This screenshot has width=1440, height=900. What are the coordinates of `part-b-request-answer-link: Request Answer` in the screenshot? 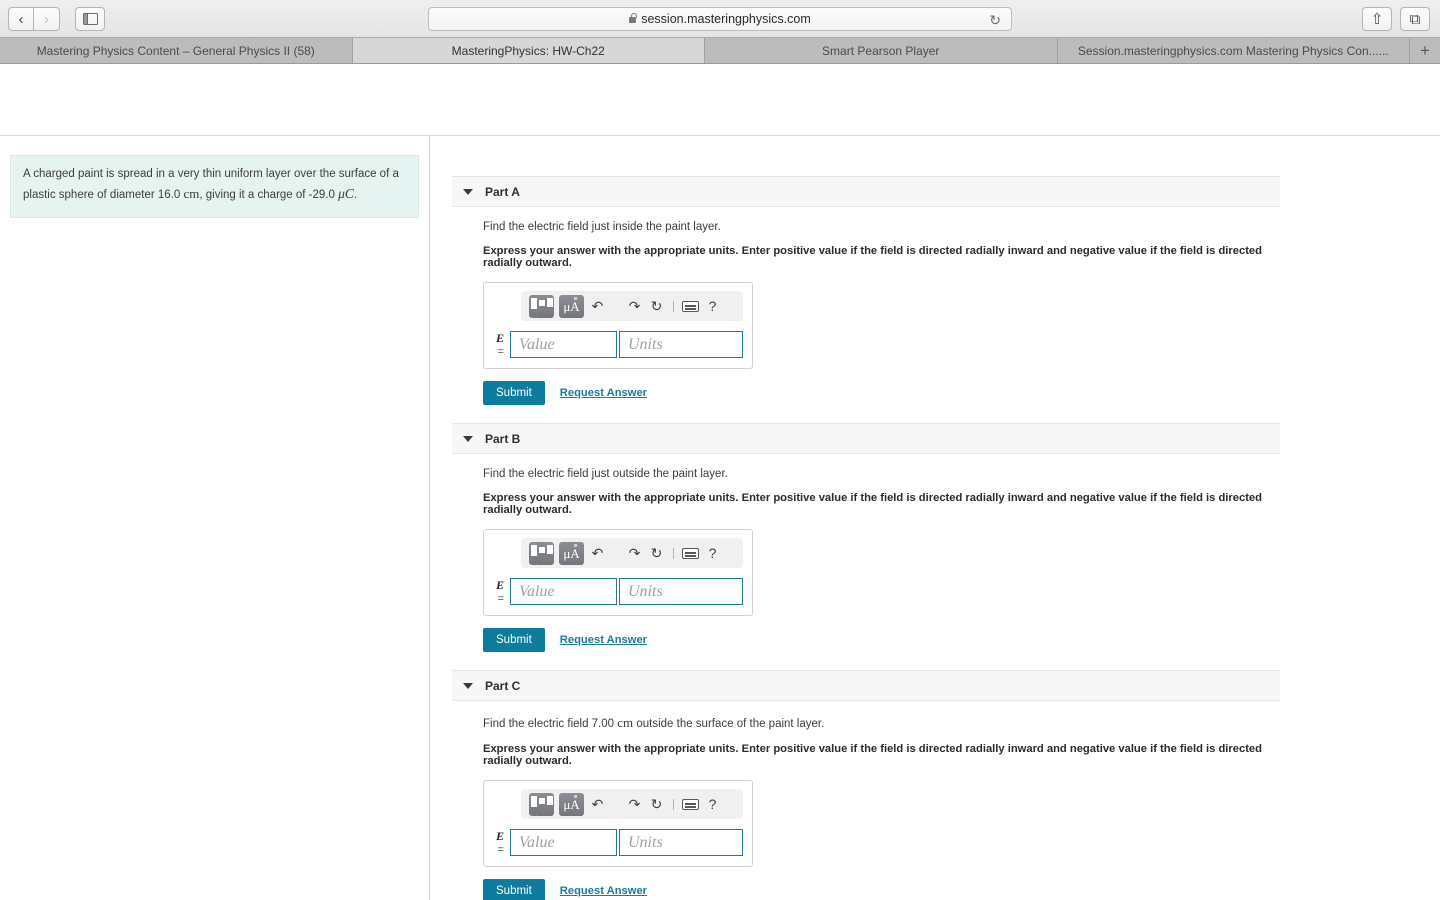 It's located at (603, 640).